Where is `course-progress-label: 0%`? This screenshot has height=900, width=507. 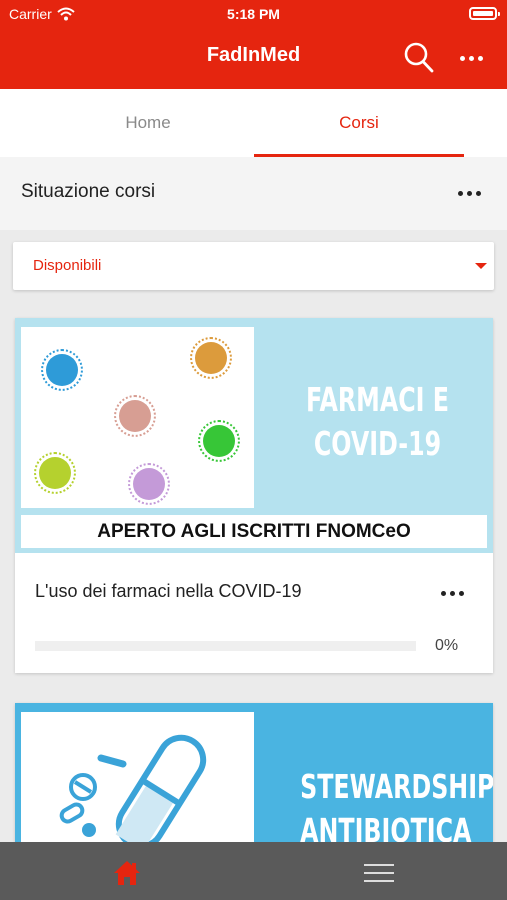
course-progress-label: 0% is located at coordinates (447, 645).